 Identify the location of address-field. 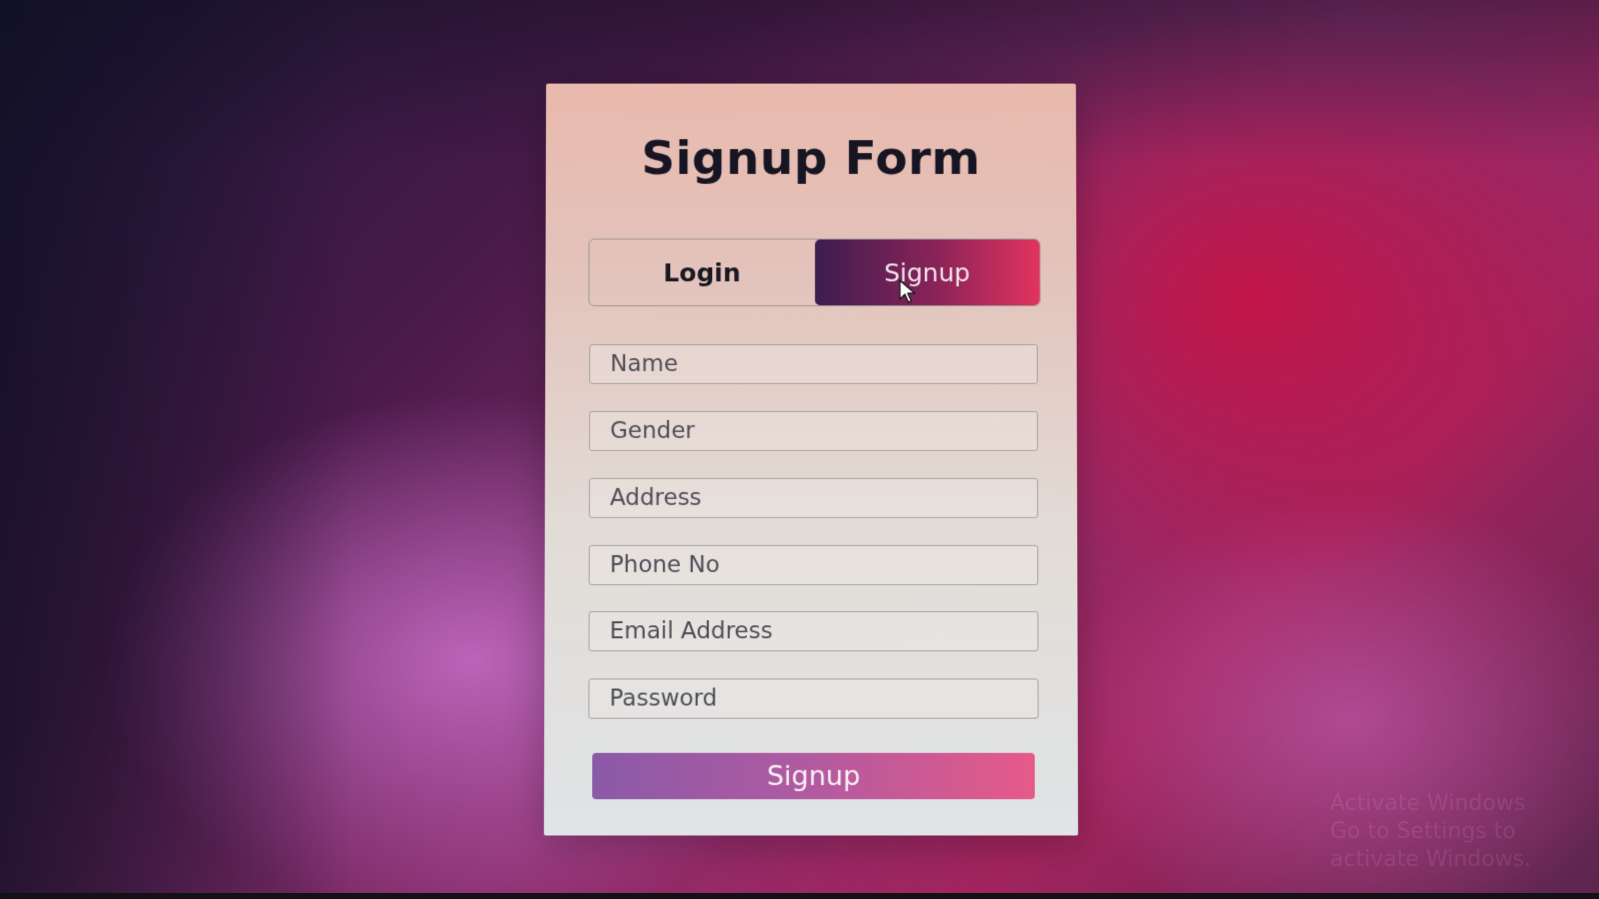
(813, 498).